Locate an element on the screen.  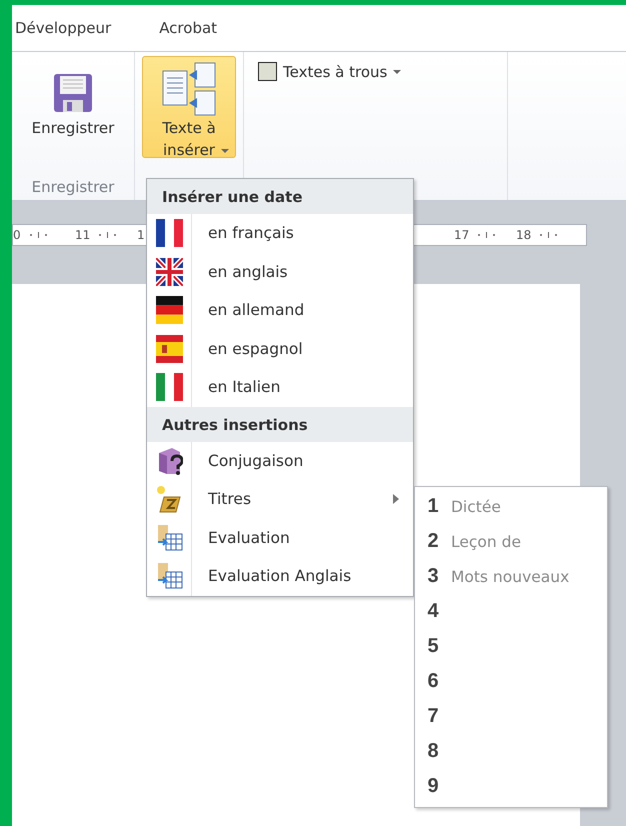
ribbon-tab: Développeur is located at coordinates (63, 28).